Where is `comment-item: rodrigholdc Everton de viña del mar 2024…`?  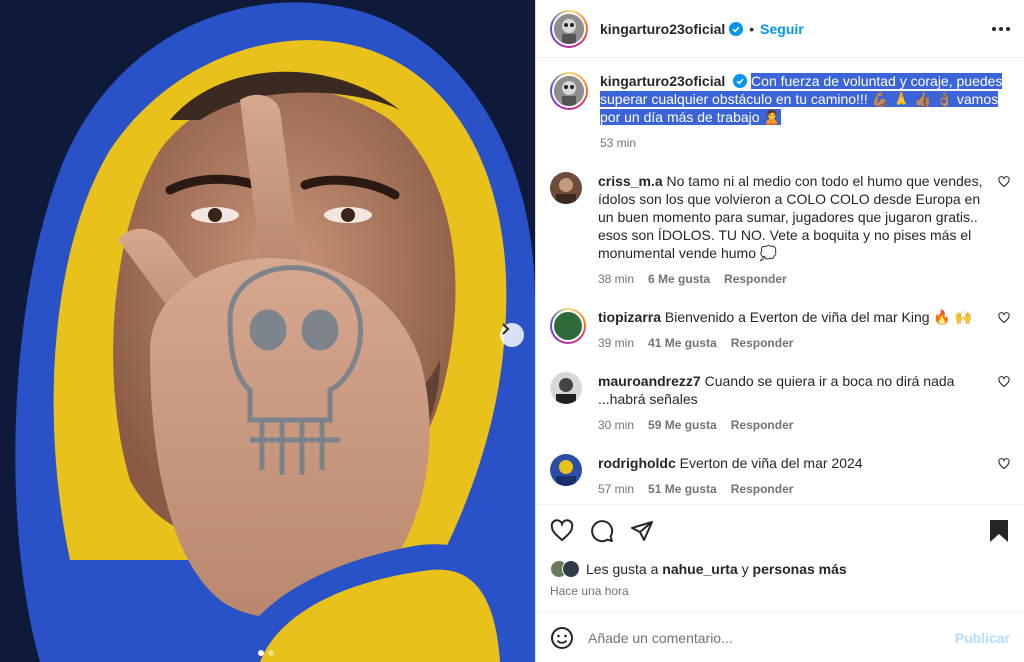 comment-item: rodrigholdc Everton de viña del mar 2024… is located at coordinates (780, 476).